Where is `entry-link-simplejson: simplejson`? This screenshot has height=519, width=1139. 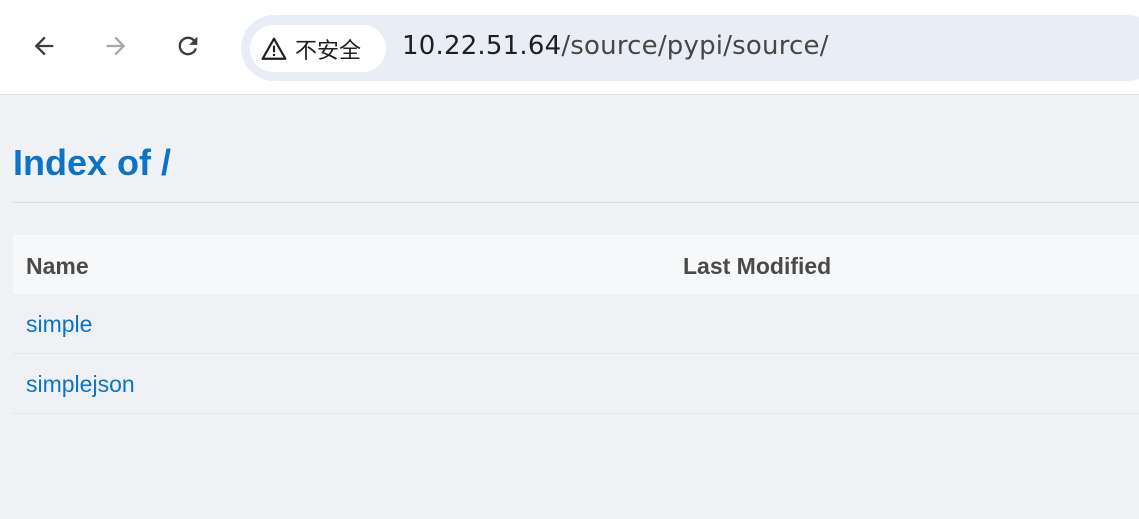
entry-link-simplejson: simplejson is located at coordinates (80, 384).